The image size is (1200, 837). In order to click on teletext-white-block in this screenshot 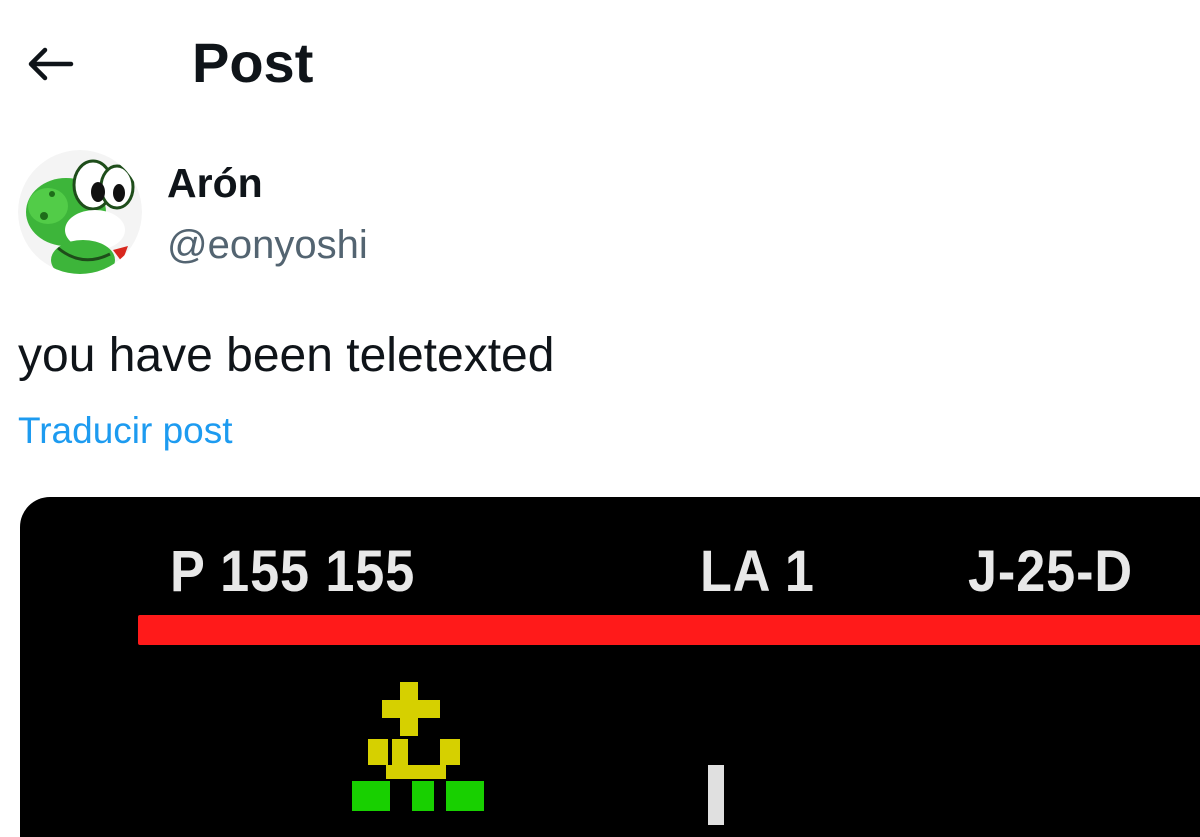, I will do `click(716, 795)`.